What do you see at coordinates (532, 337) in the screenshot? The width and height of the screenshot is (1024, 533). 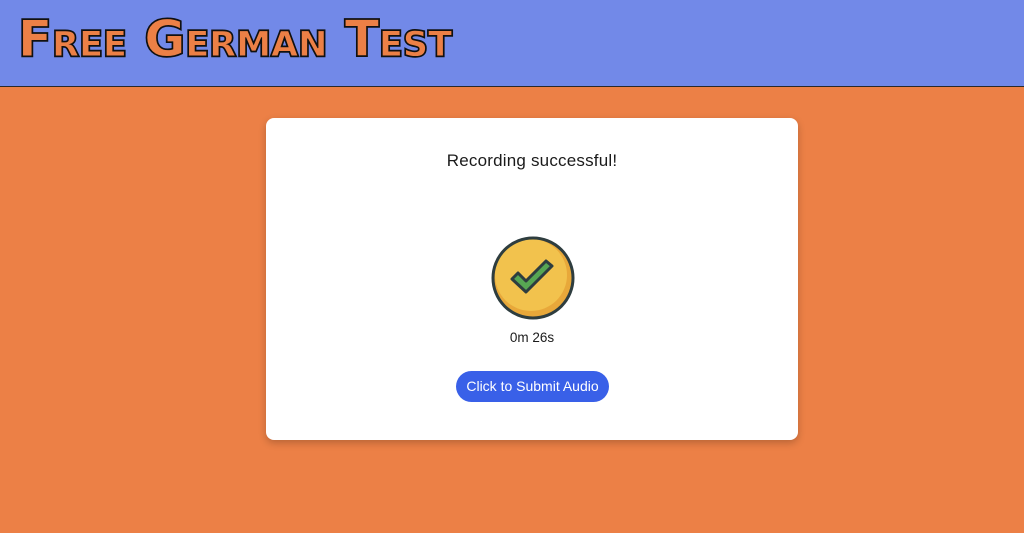 I see `elapsed-time: 0m 26s` at bounding box center [532, 337].